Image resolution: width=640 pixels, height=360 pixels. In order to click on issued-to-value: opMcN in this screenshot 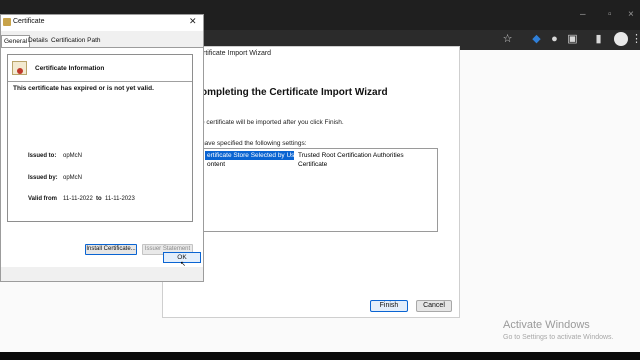, I will do `click(73, 156)`.